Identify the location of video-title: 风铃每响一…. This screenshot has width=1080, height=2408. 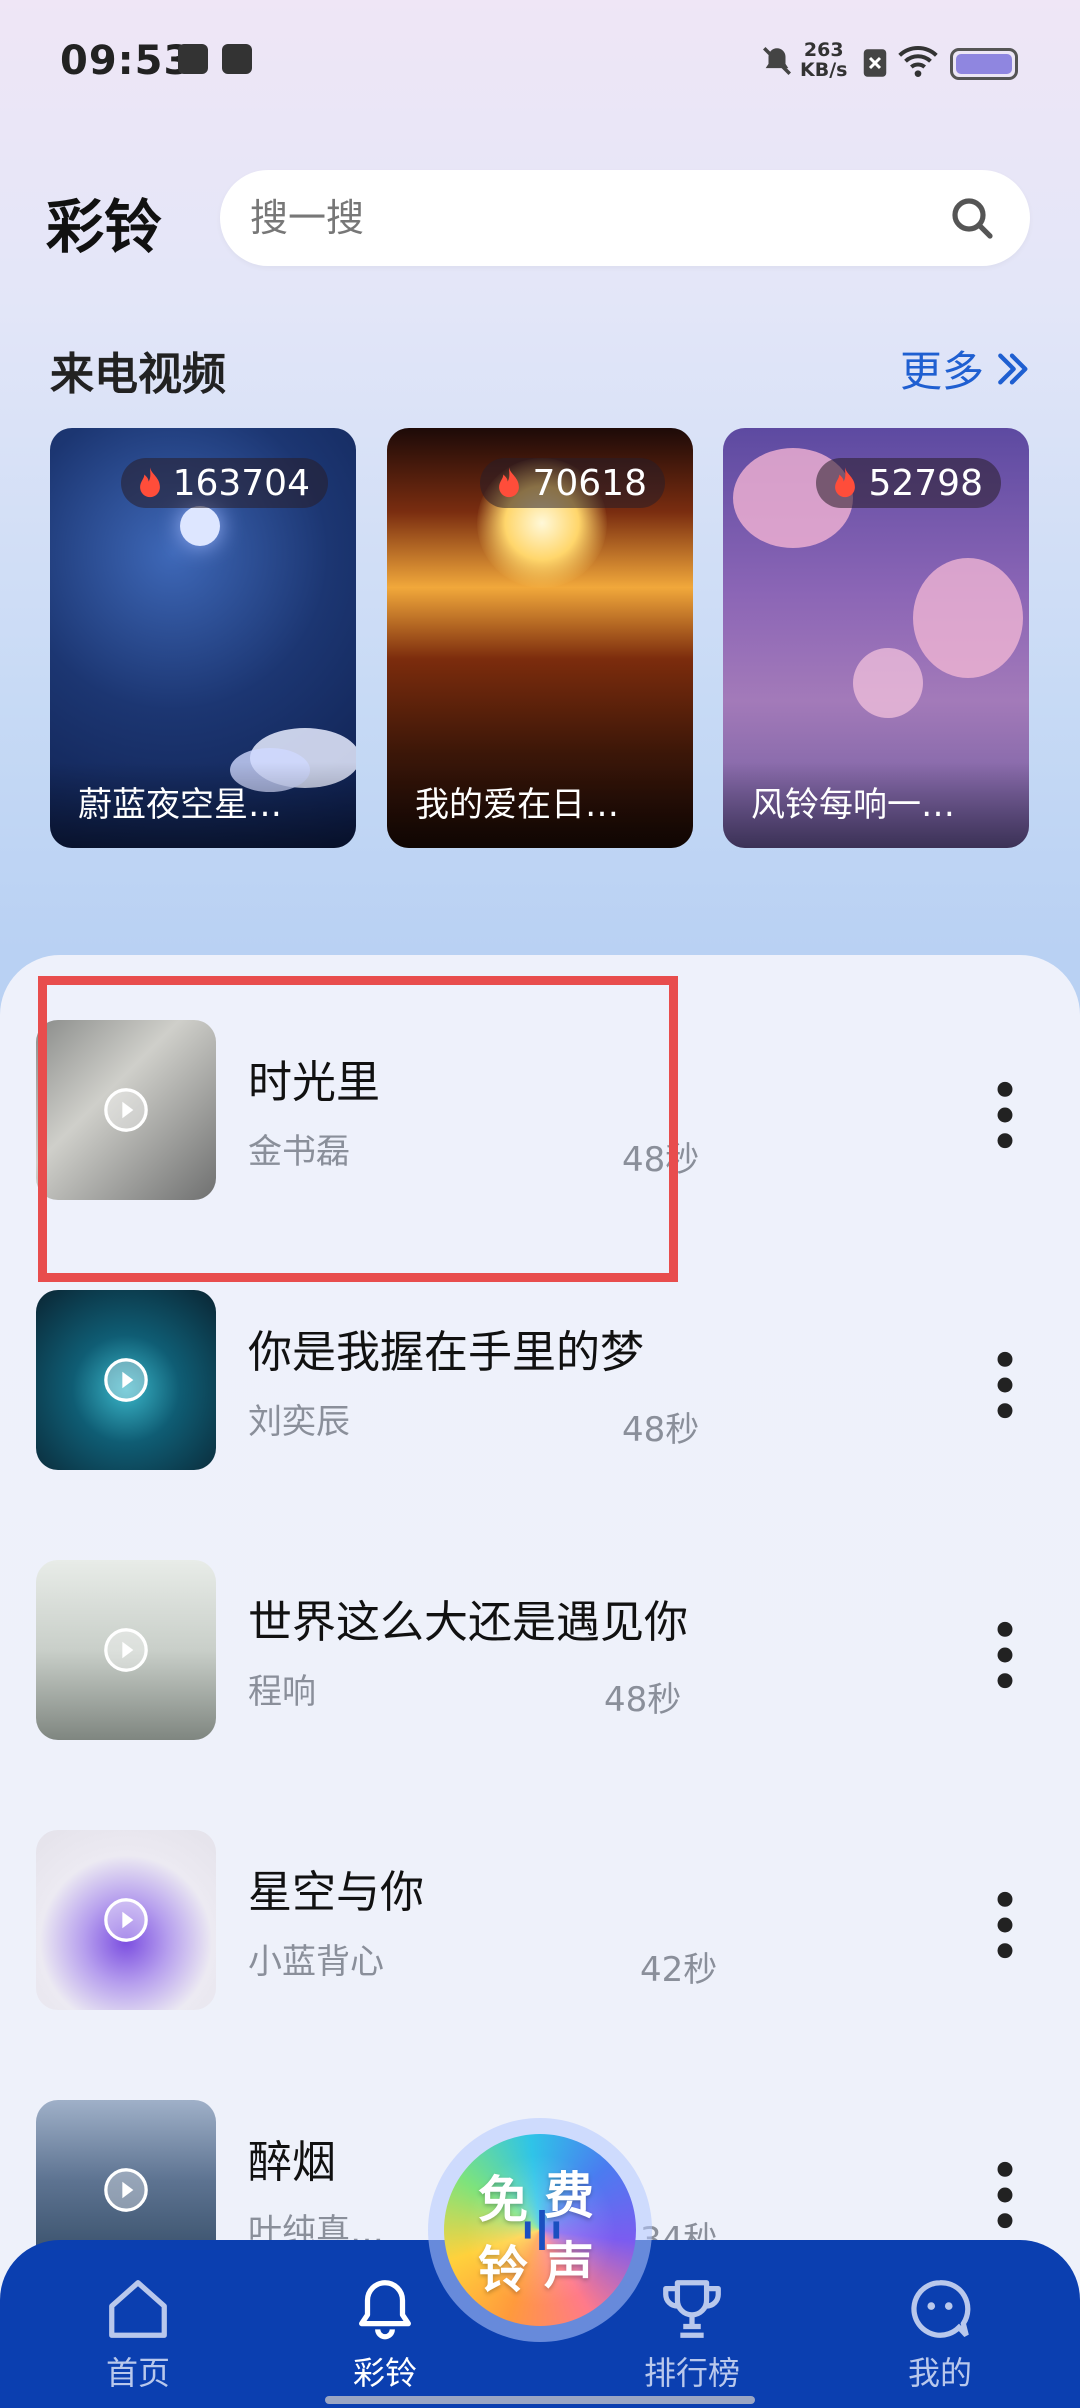
(853, 805).